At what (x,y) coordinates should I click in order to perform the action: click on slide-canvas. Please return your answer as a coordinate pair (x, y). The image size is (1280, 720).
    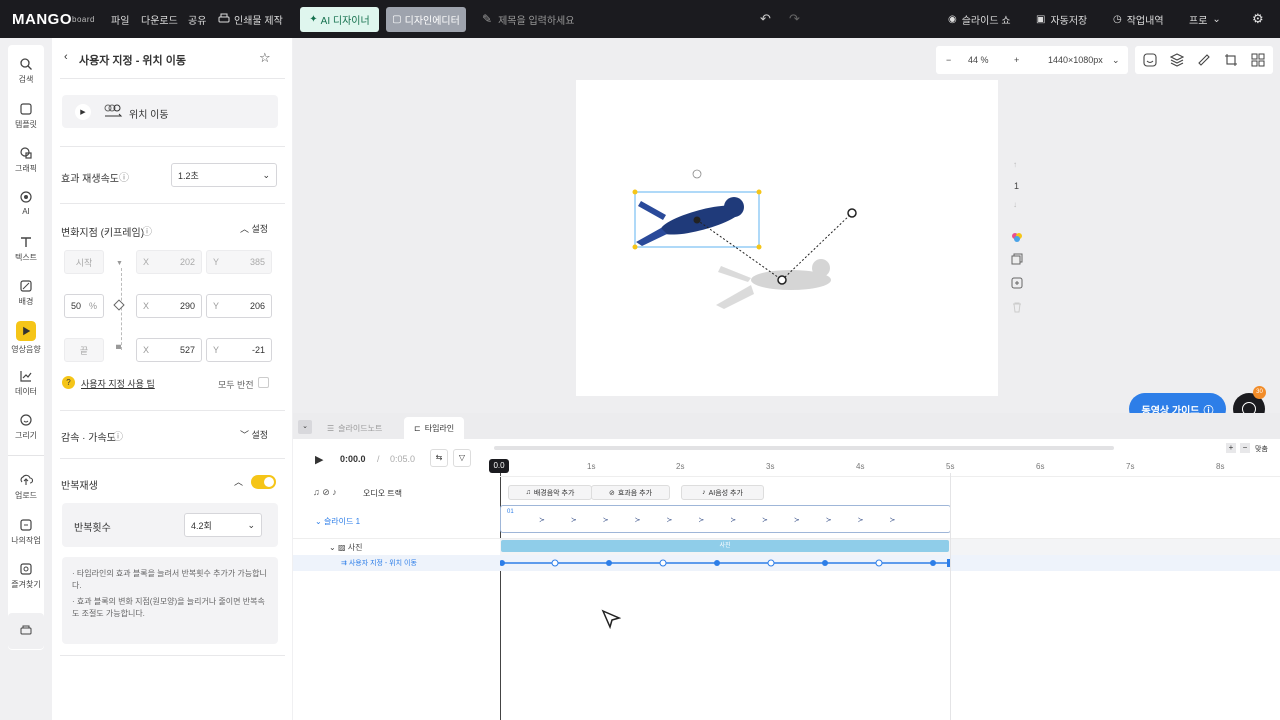
    Looking at the image, I should click on (787, 238).